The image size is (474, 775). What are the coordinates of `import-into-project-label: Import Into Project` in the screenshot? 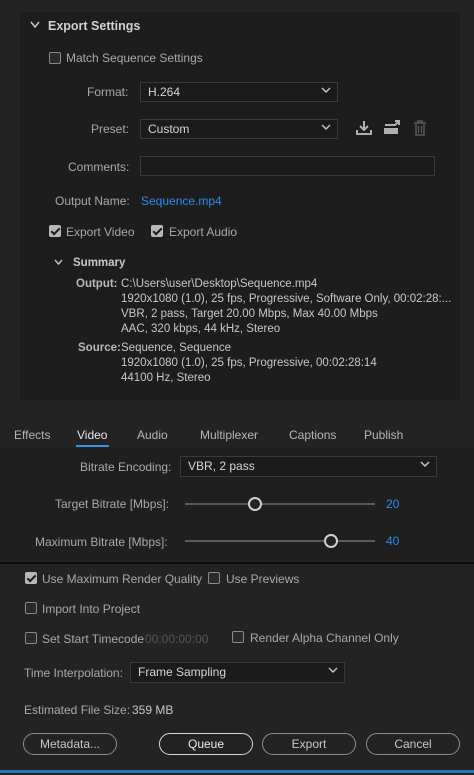 It's located at (91, 609).